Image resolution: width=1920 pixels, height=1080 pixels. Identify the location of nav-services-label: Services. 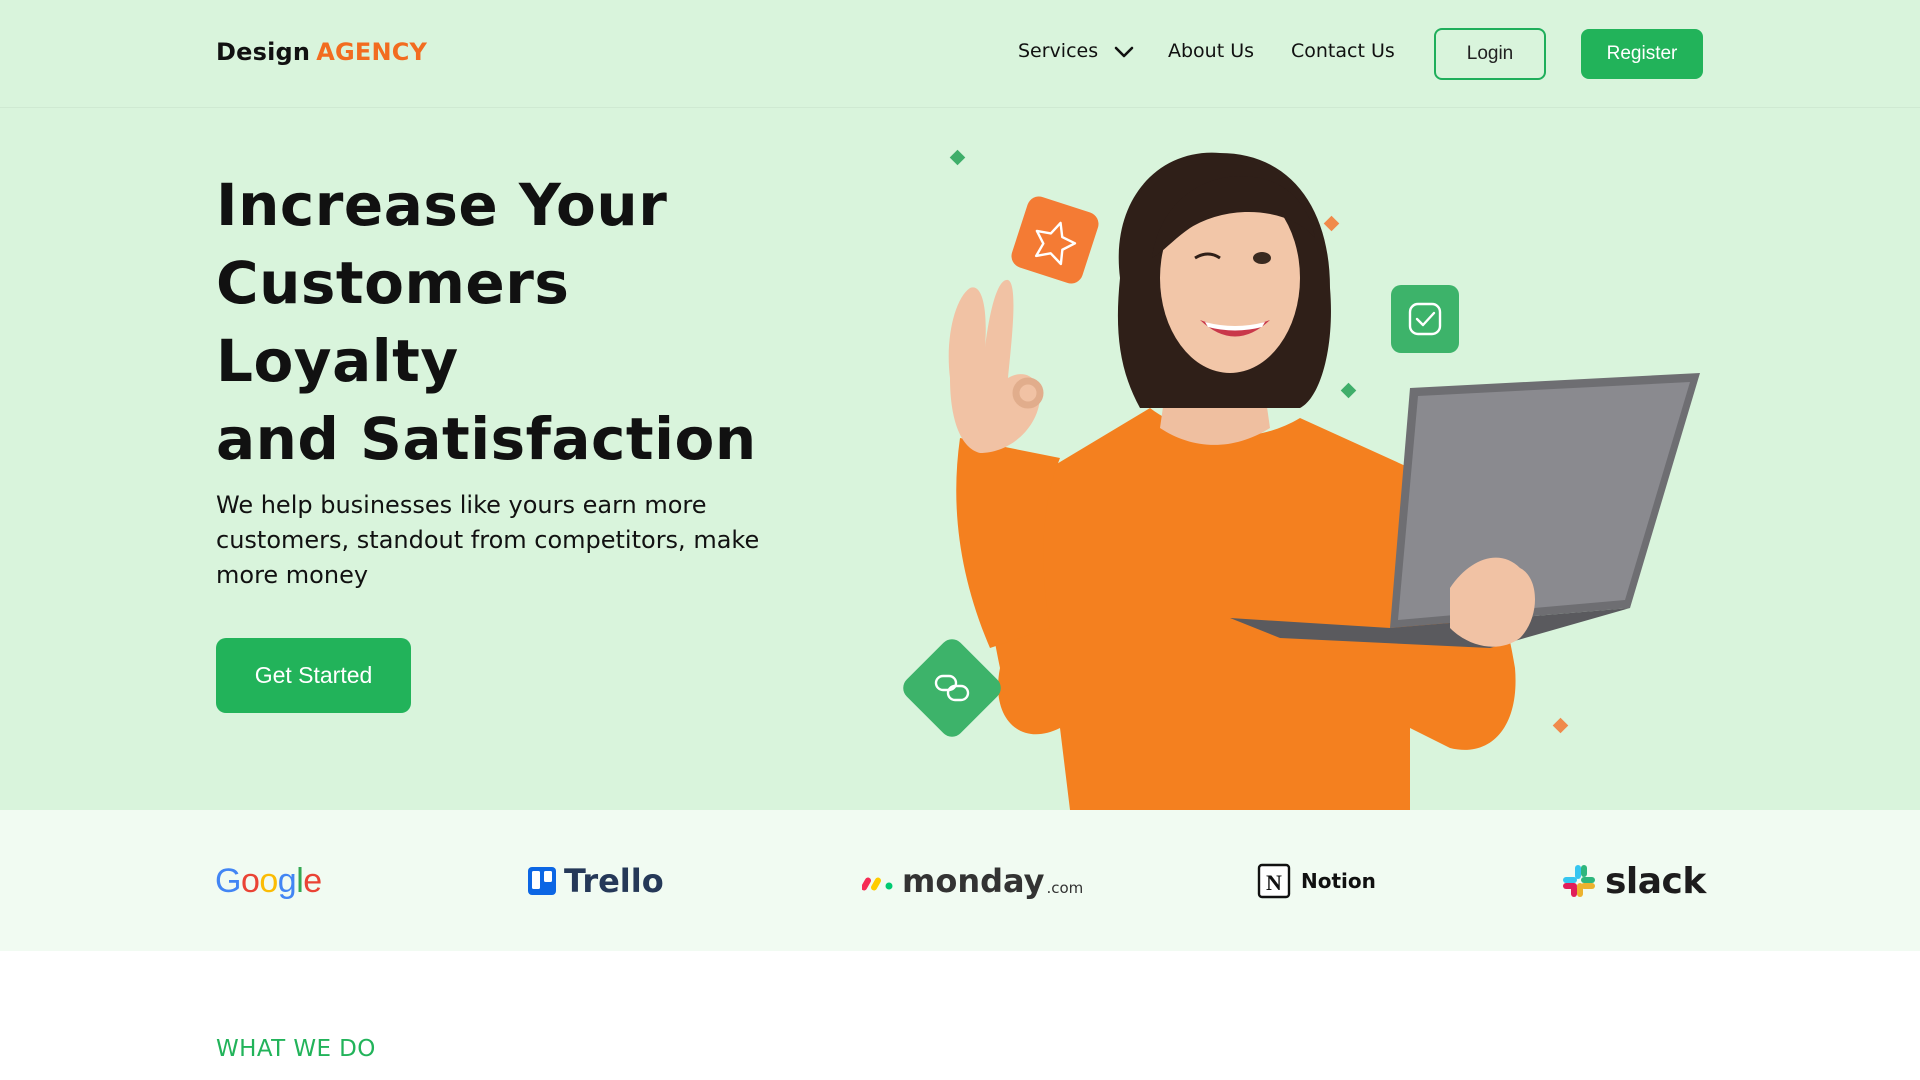
(1058, 51).